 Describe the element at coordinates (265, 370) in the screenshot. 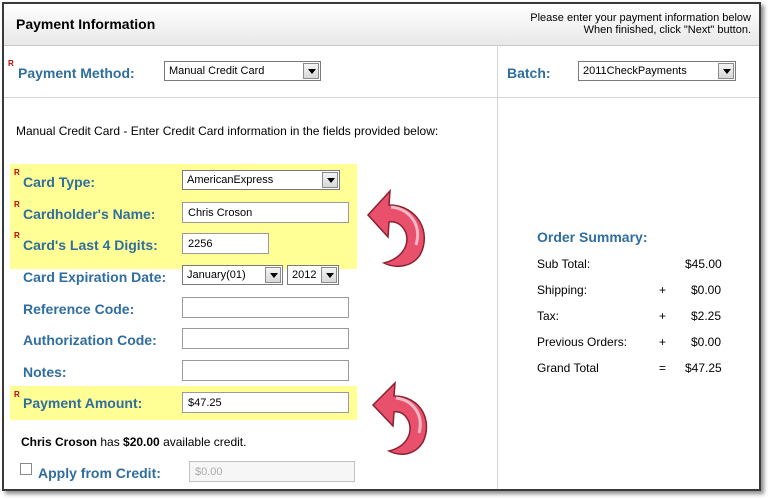

I see `notes-input` at that location.